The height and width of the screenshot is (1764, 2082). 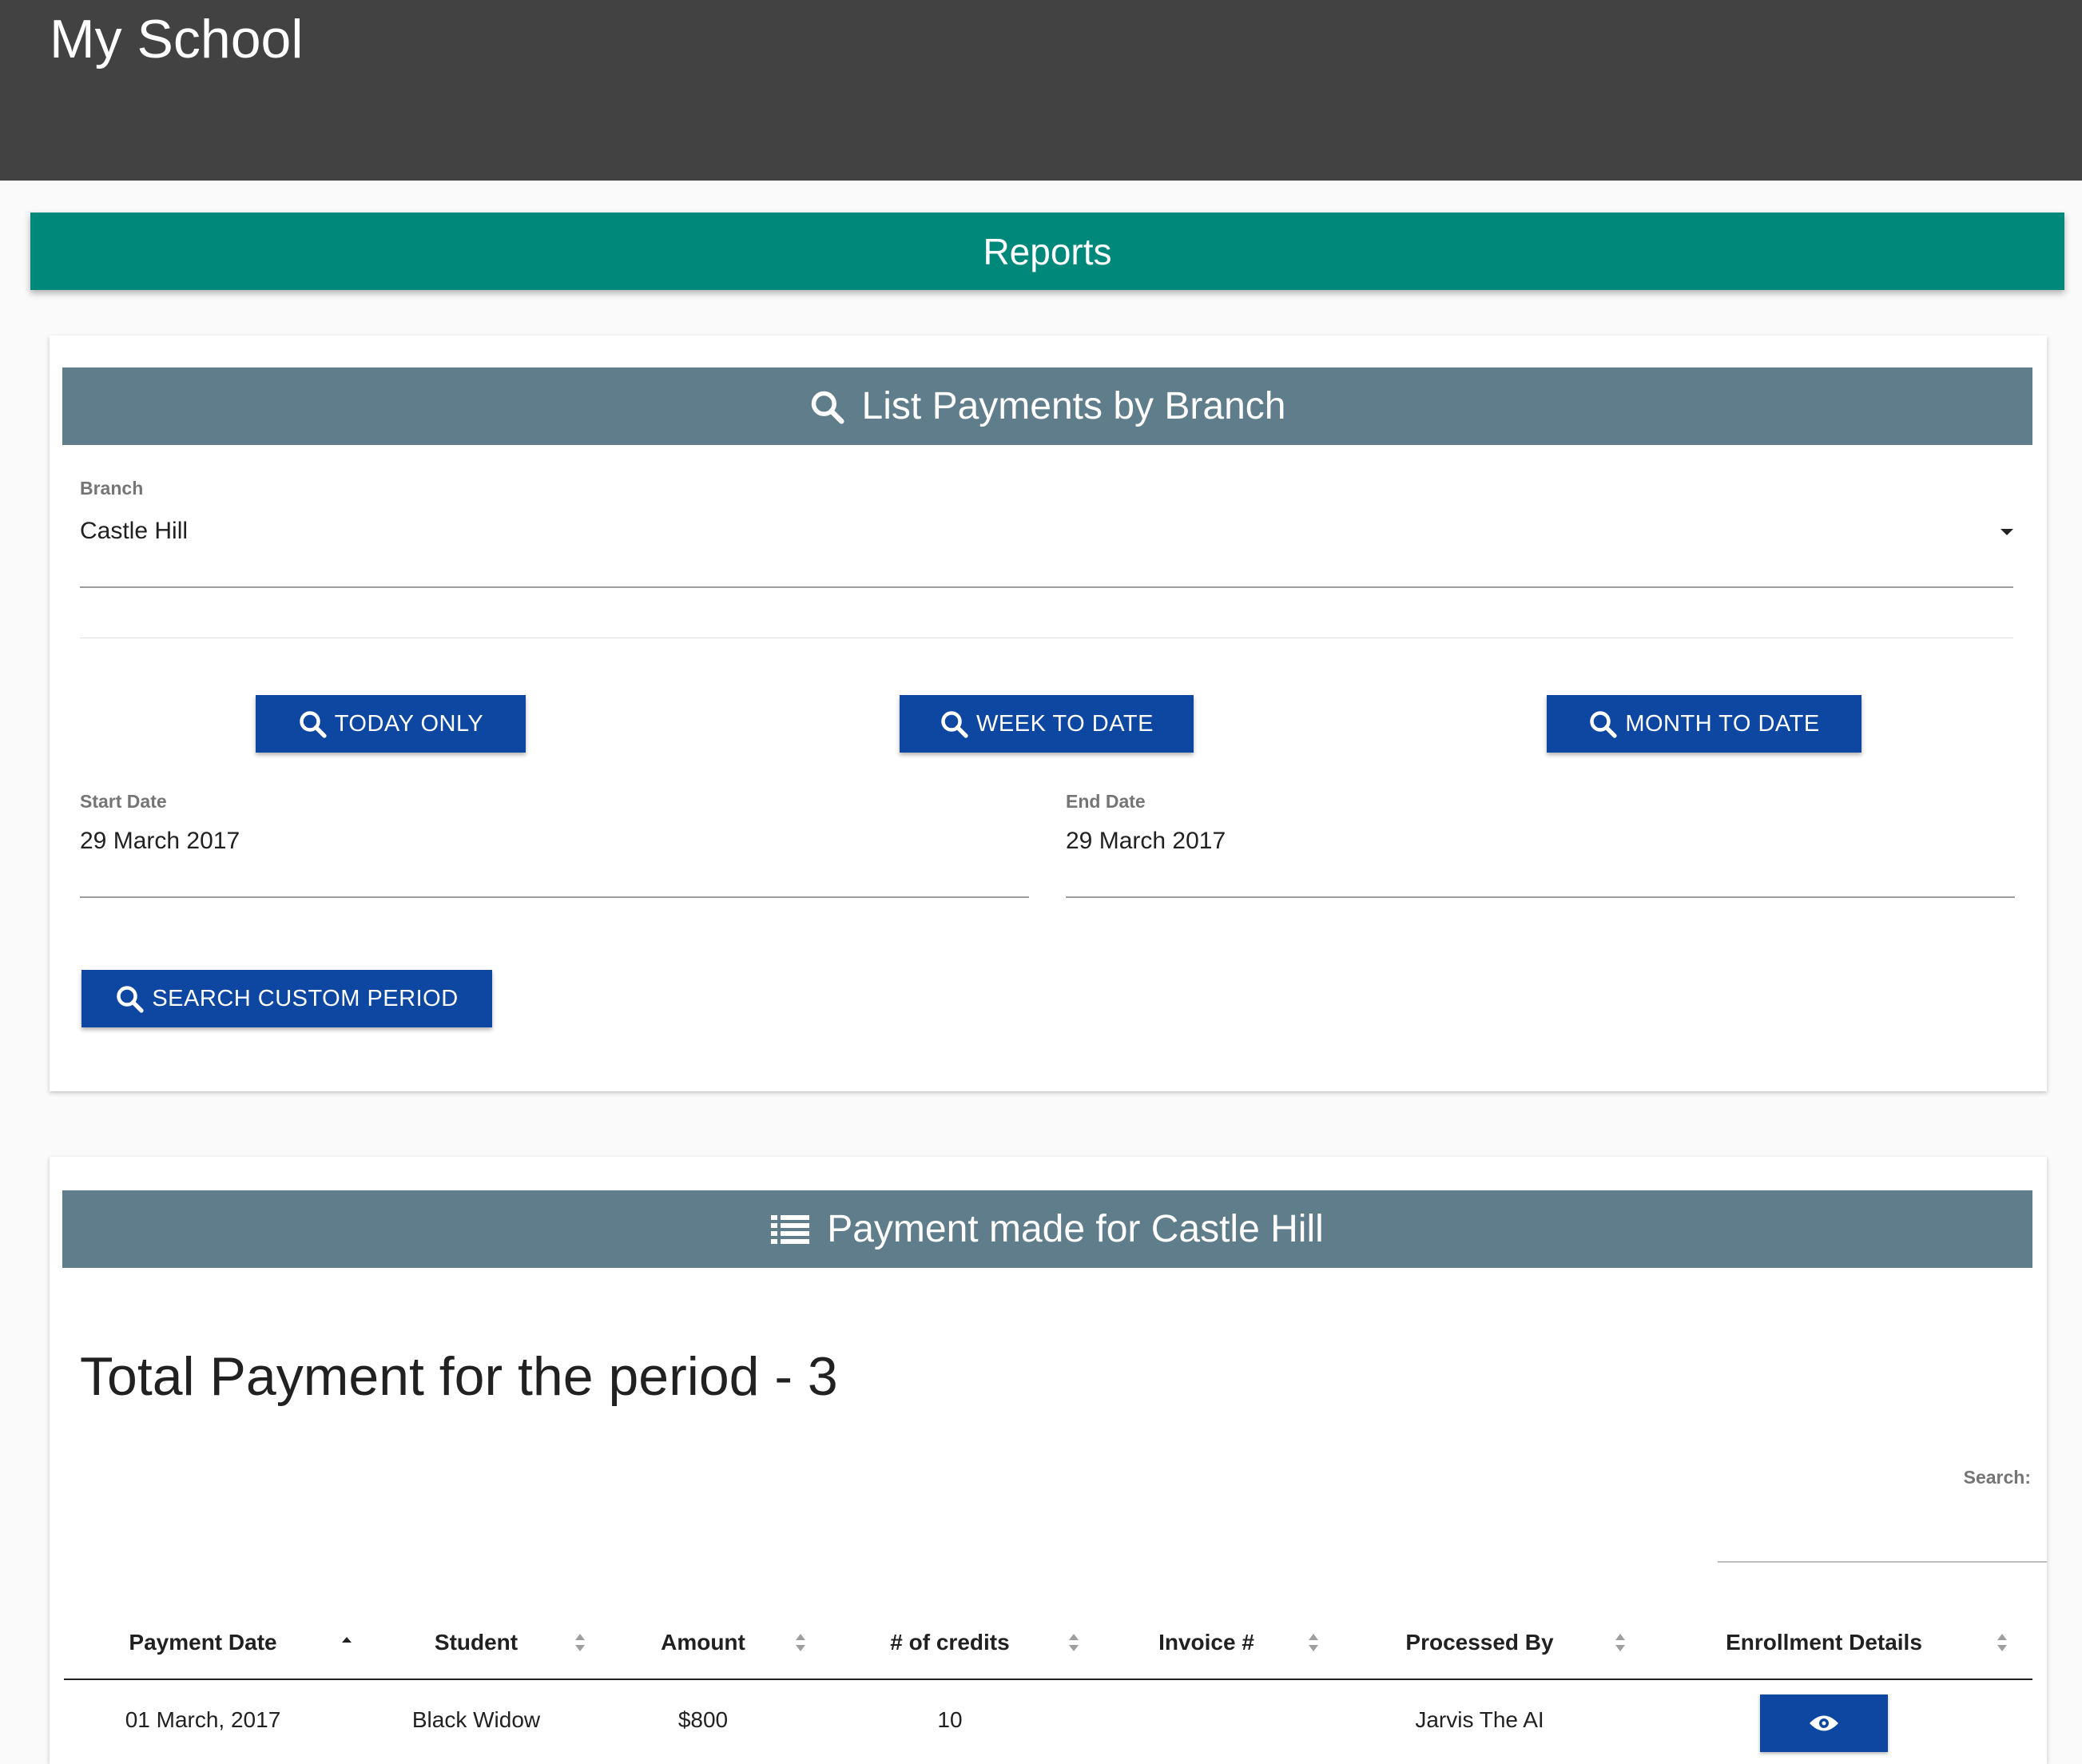 What do you see at coordinates (720, 1643) in the screenshot?
I see `column-header-amount: Amount` at bounding box center [720, 1643].